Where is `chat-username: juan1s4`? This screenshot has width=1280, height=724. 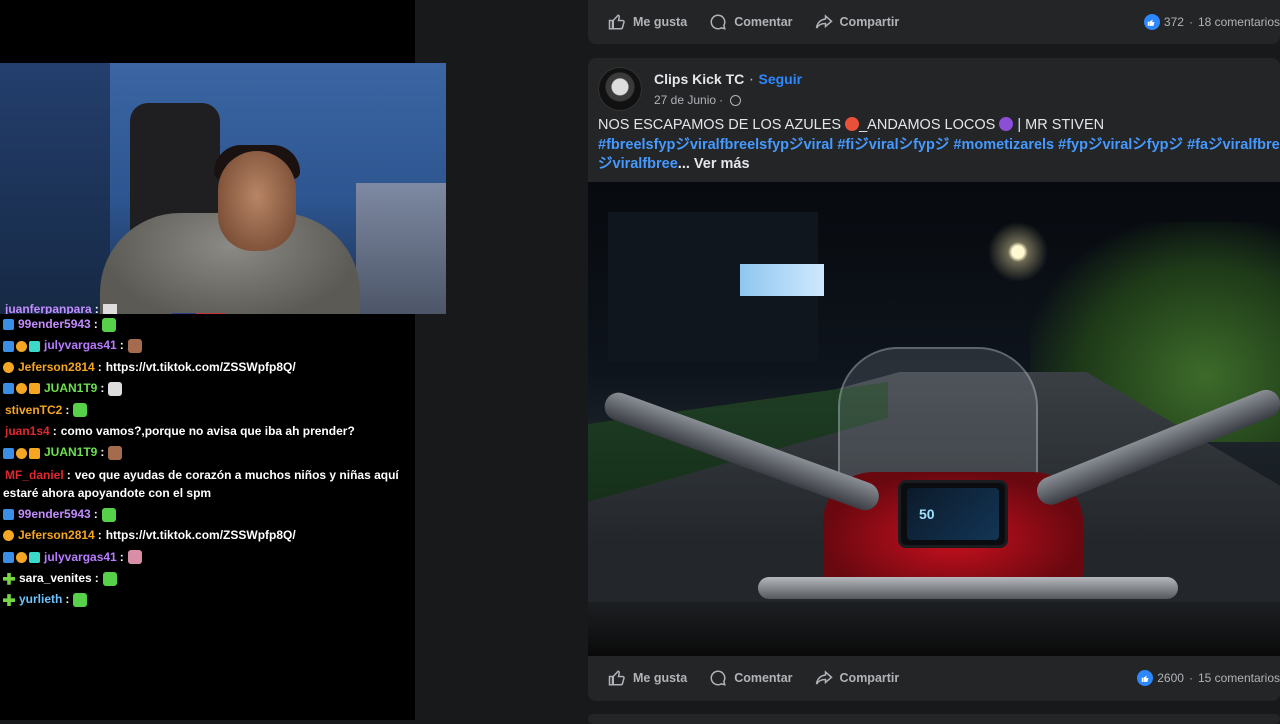
chat-username: juan1s4 is located at coordinates (27, 431).